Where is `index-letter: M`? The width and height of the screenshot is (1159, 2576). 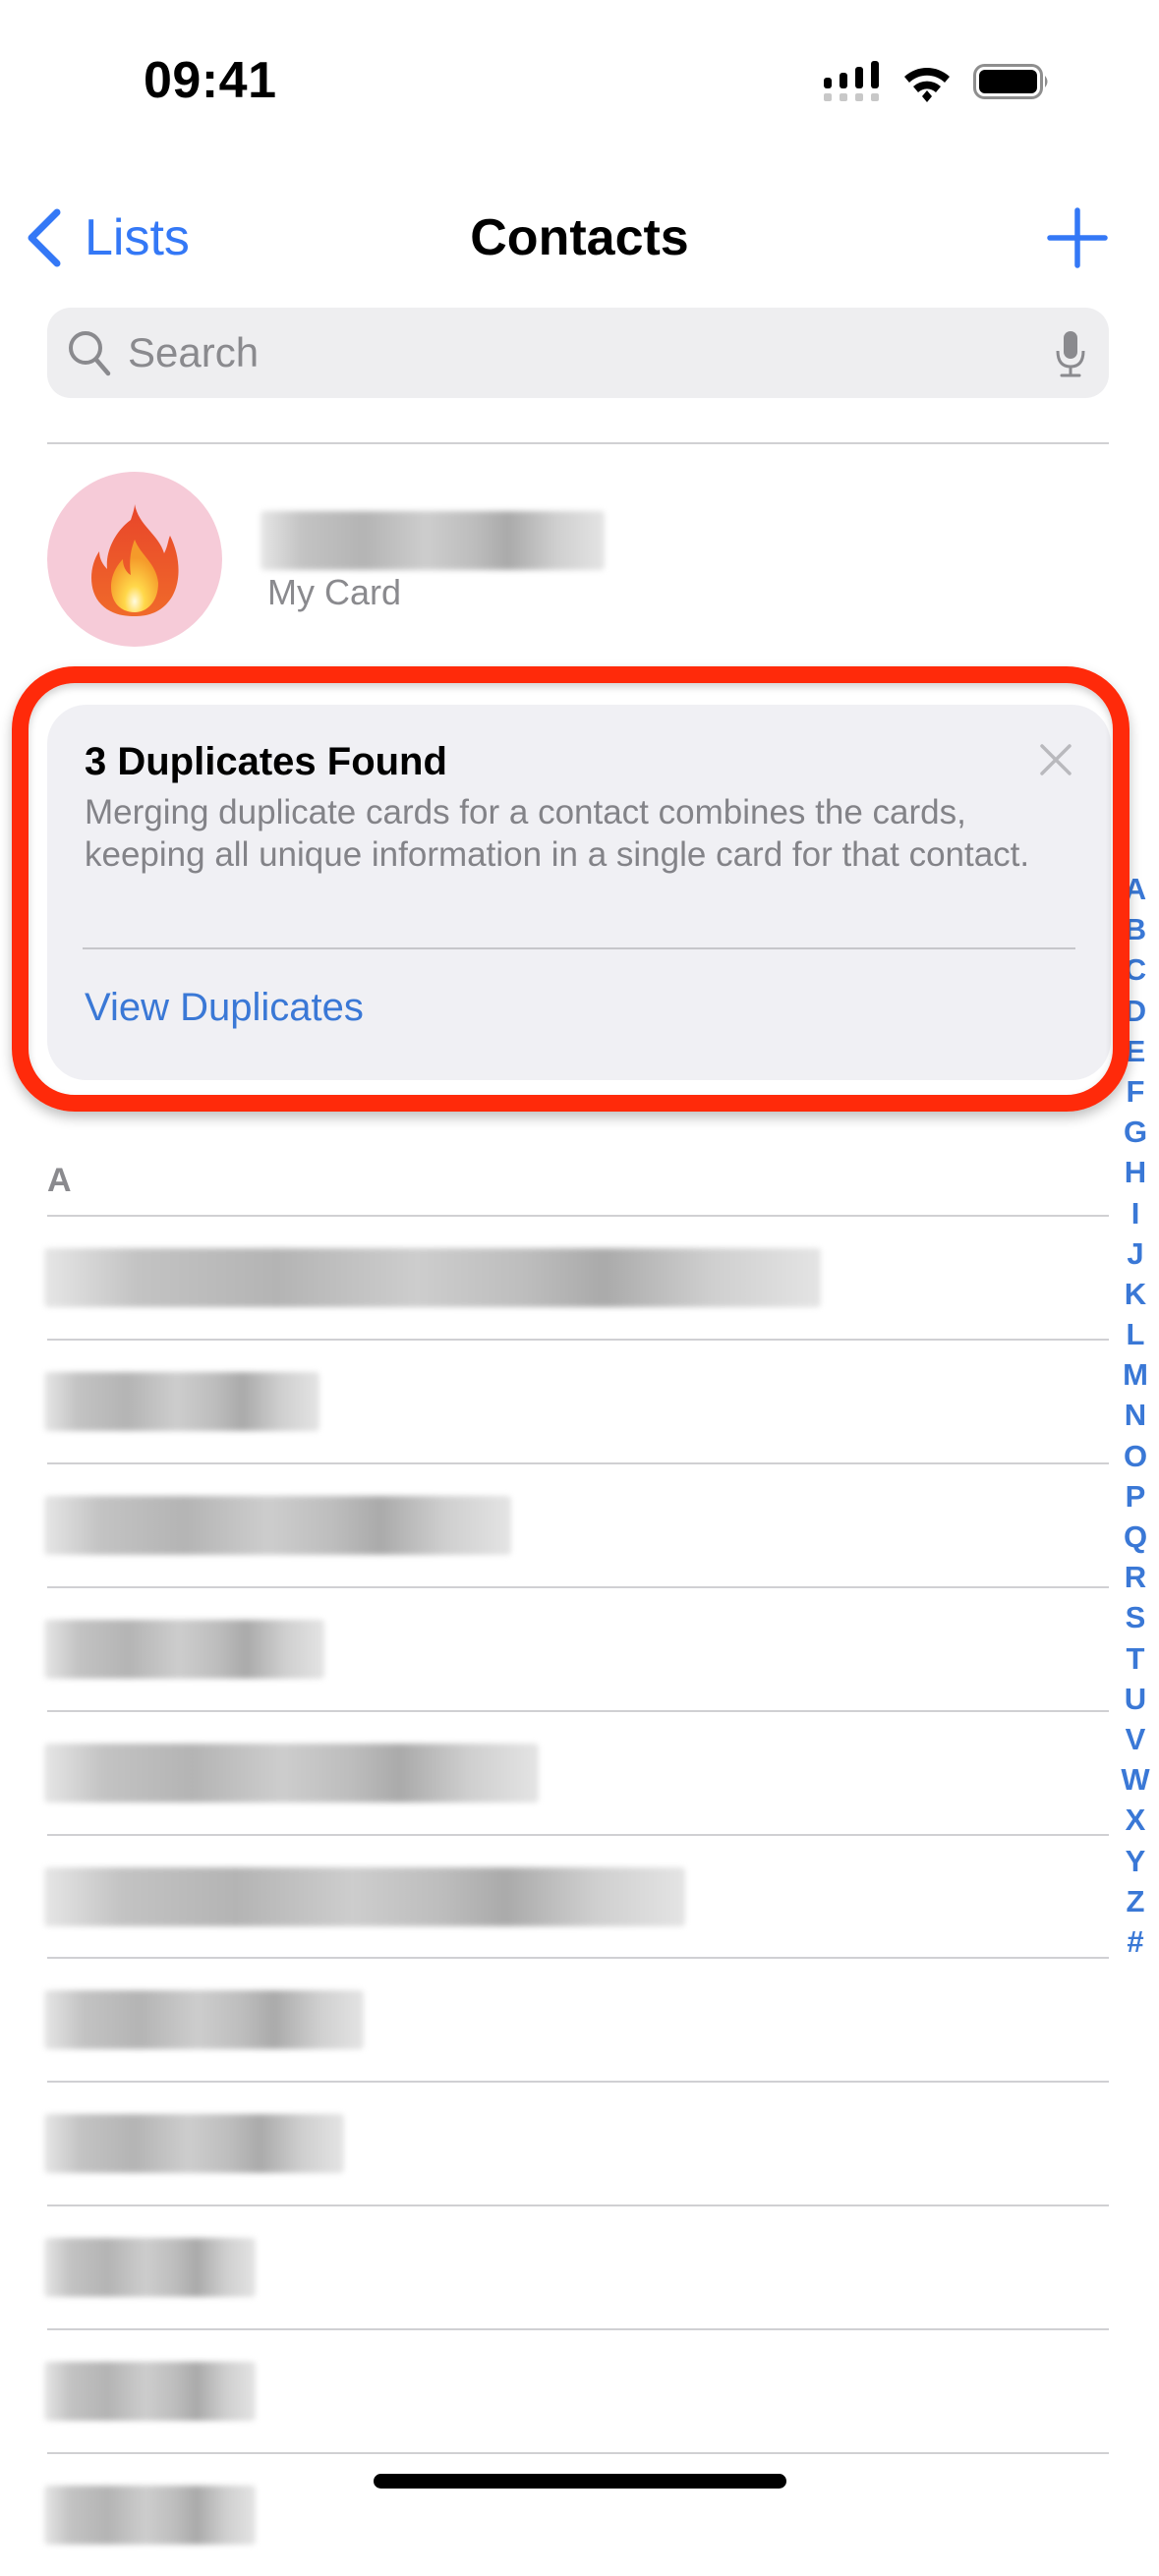 index-letter: M is located at coordinates (1135, 1375).